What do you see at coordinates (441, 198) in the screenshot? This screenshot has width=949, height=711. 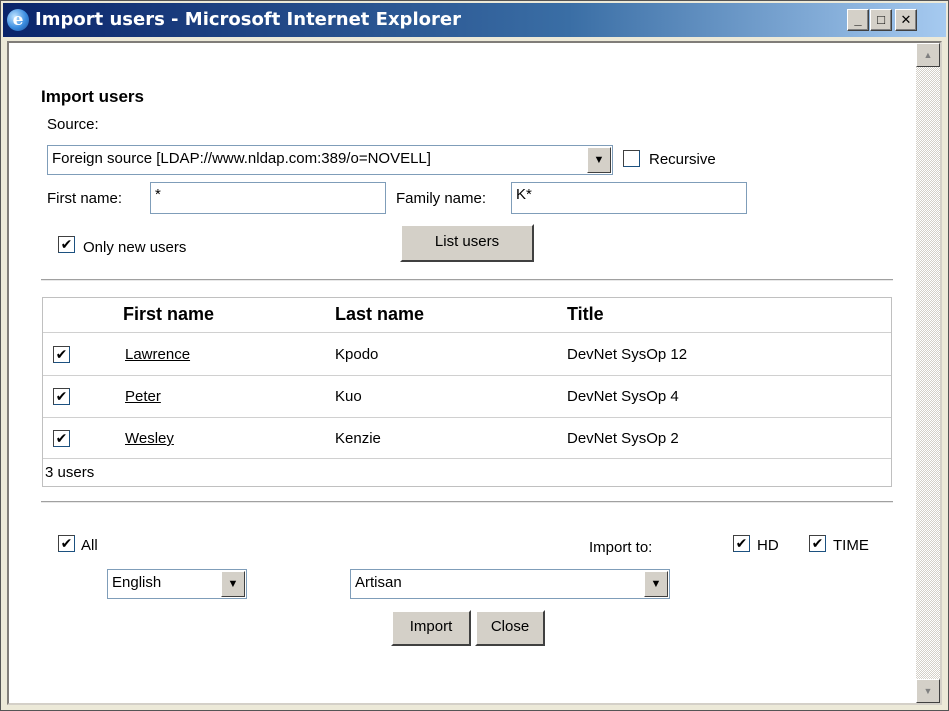 I see `family-name-label: Family name:` at bounding box center [441, 198].